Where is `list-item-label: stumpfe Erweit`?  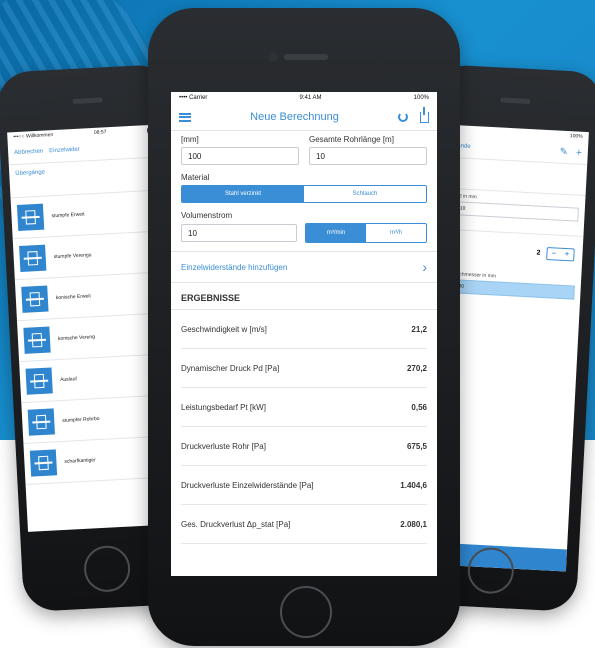 list-item-label: stumpfe Erweit is located at coordinates (68, 215).